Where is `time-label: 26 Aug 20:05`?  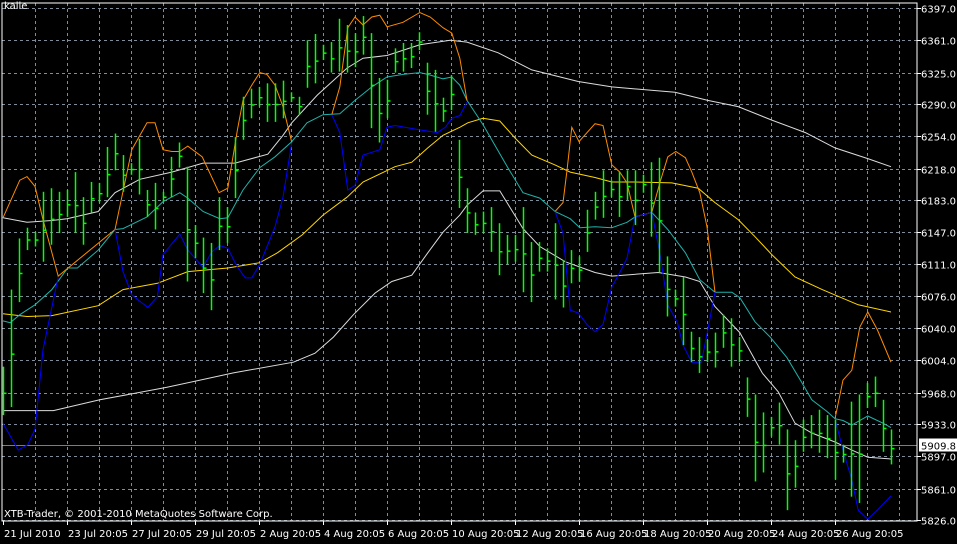 time-label: 26 Aug 20:05 is located at coordinates (869, 534).